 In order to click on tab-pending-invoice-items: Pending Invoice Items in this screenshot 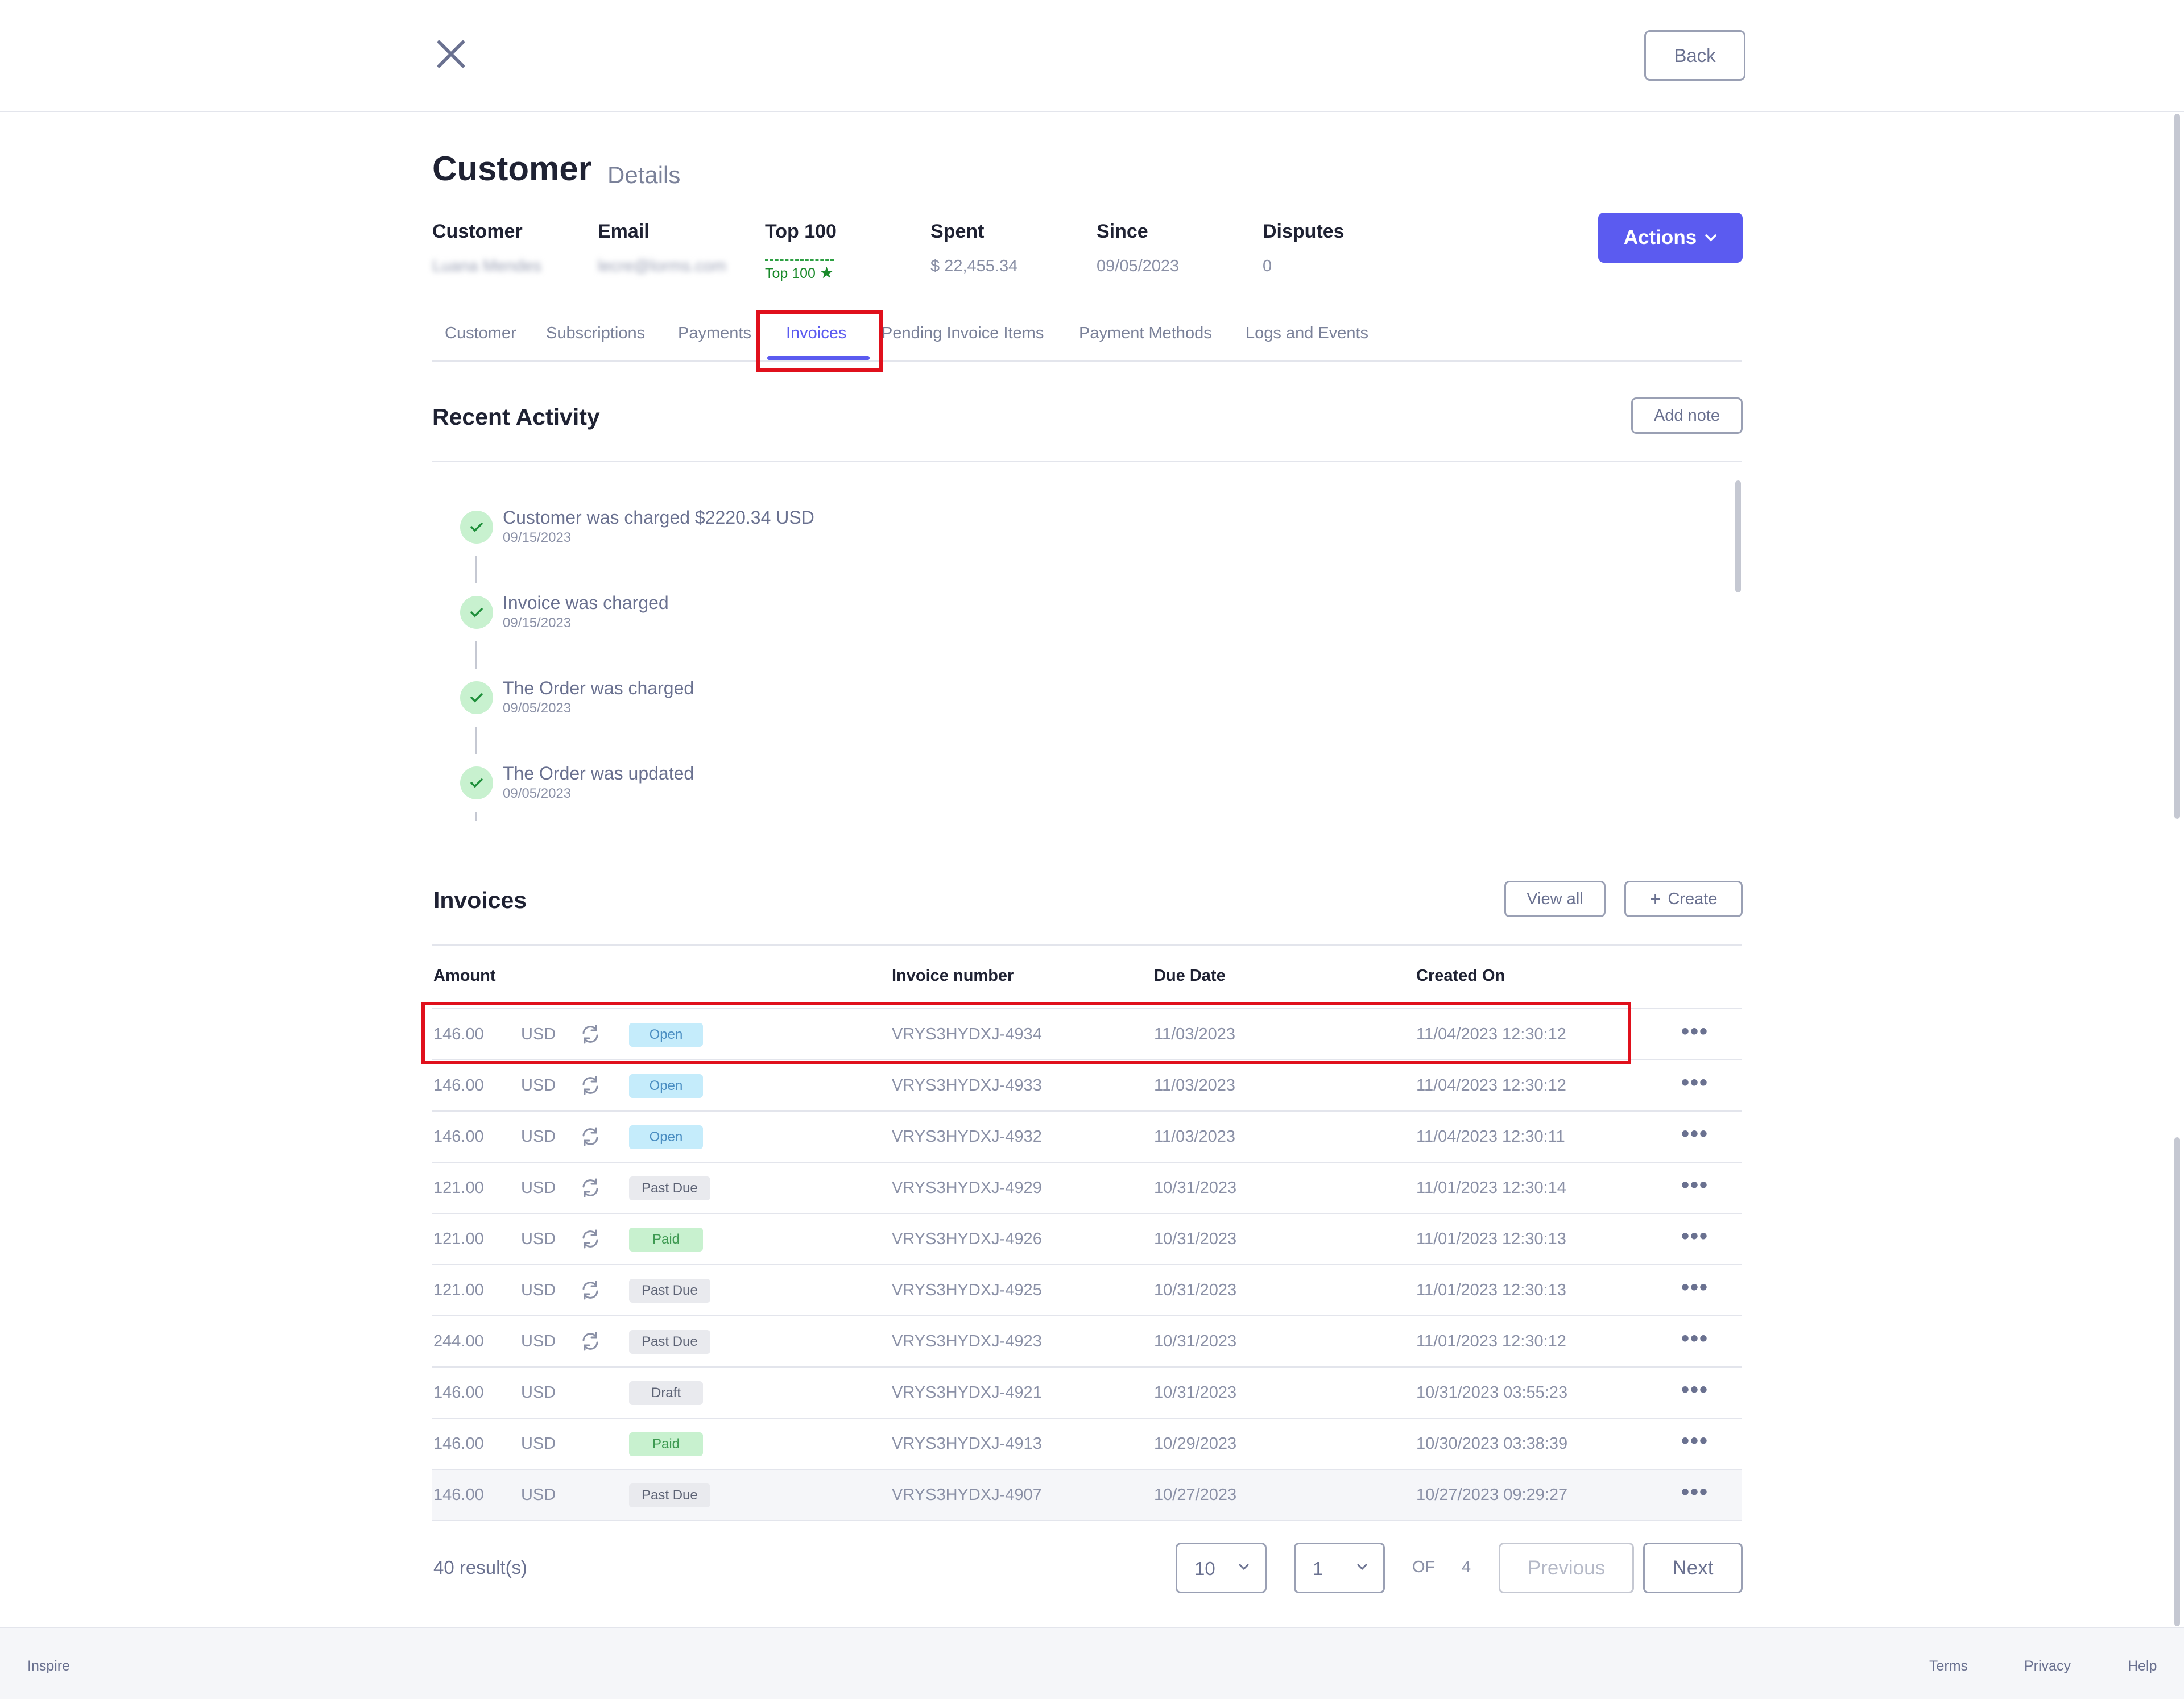, I will do `click(963, 333)`.